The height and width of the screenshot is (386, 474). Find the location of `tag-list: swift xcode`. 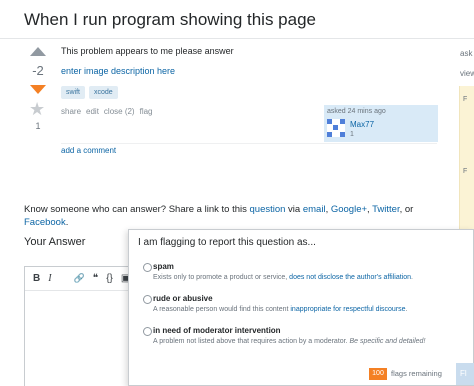

tag-list: swift xcode is located at coordinates (89, 92).